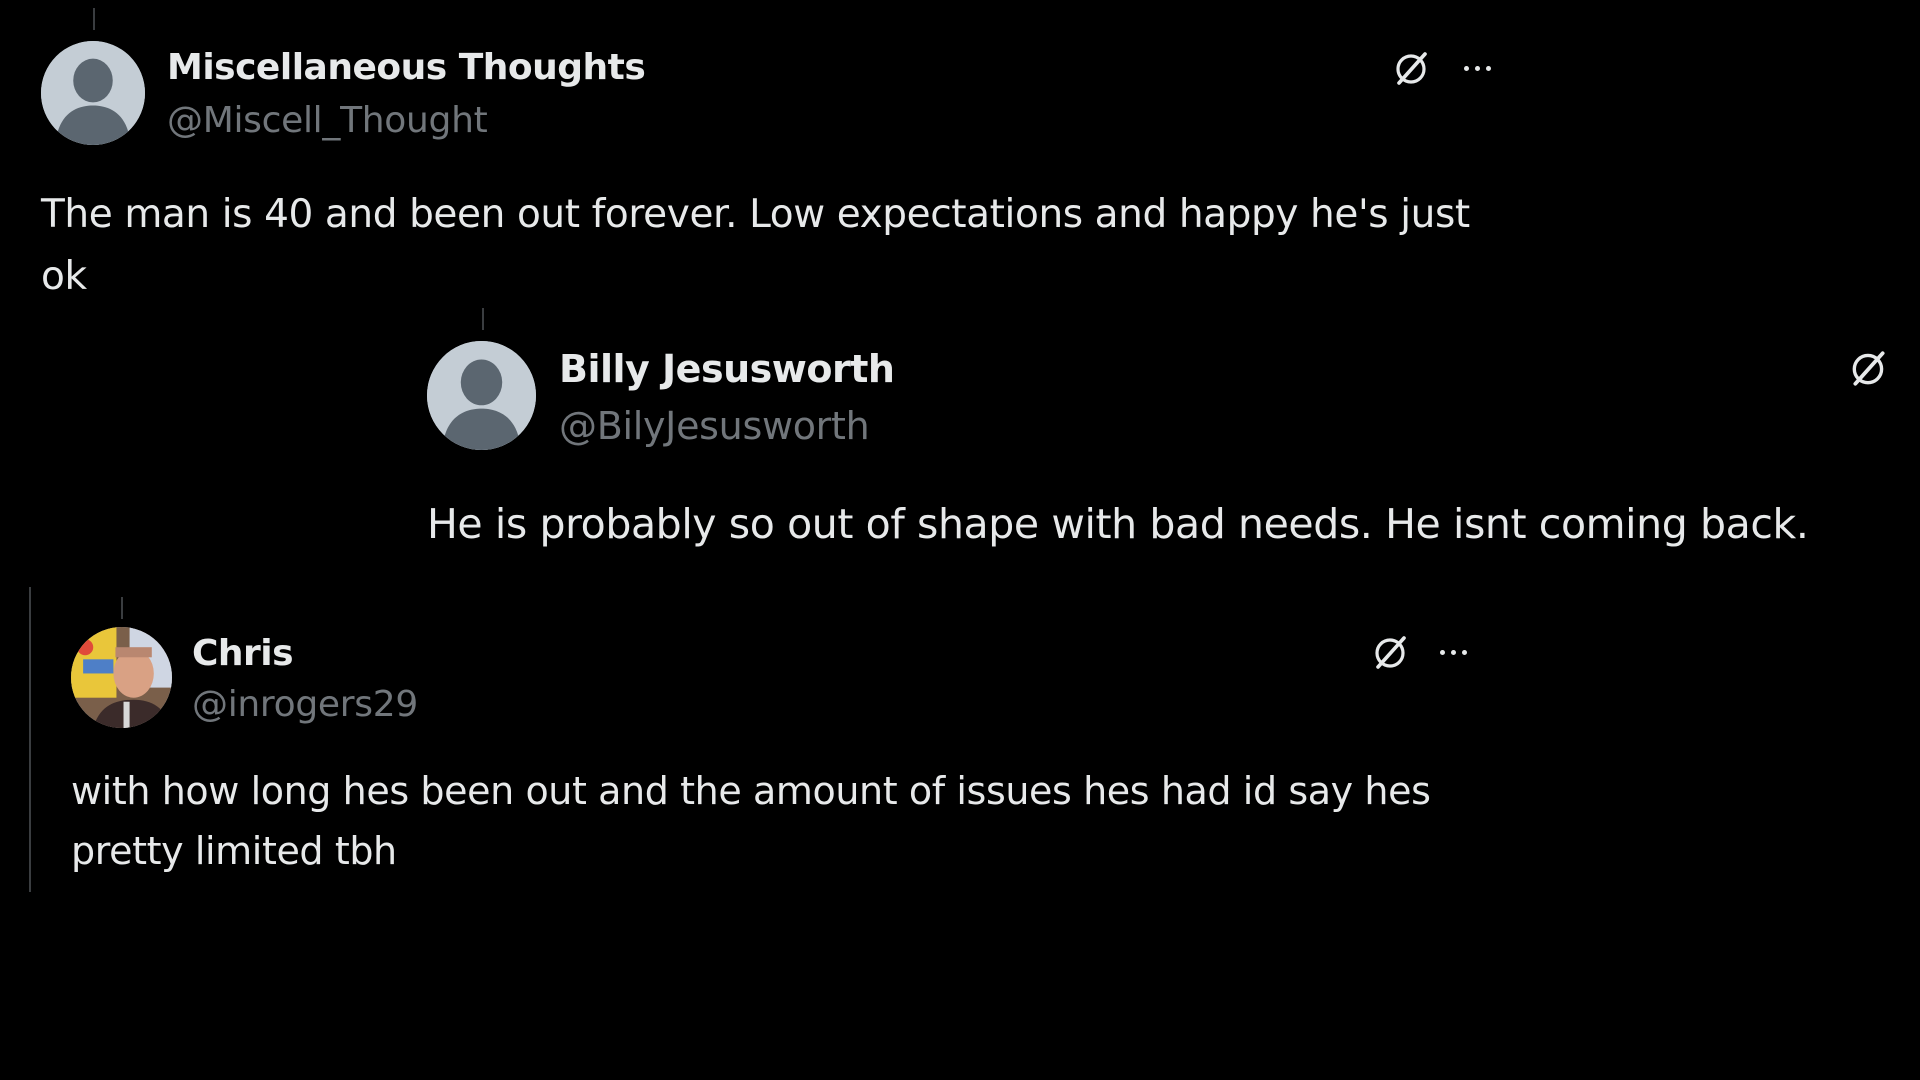 The height and width of the screenshot is (1080, 1920). Describe the element at coordinates (714, 426) in the screenshot. I see `user-handle: @BilyJesusworth` at that location.